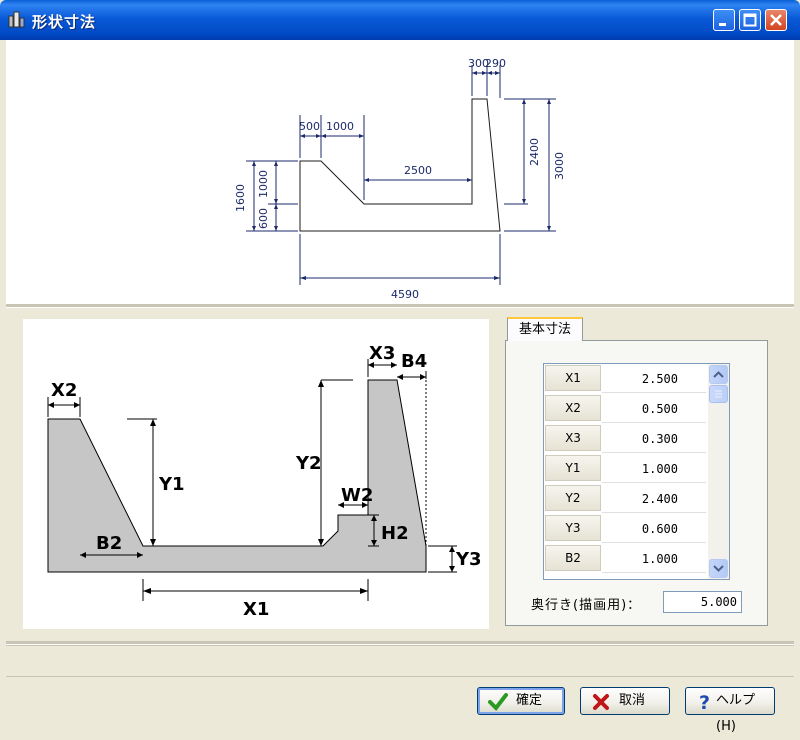 The width and height of the screenshot is (800, 740). I want to click on window-title: 形状寸法, so click(64, 22).